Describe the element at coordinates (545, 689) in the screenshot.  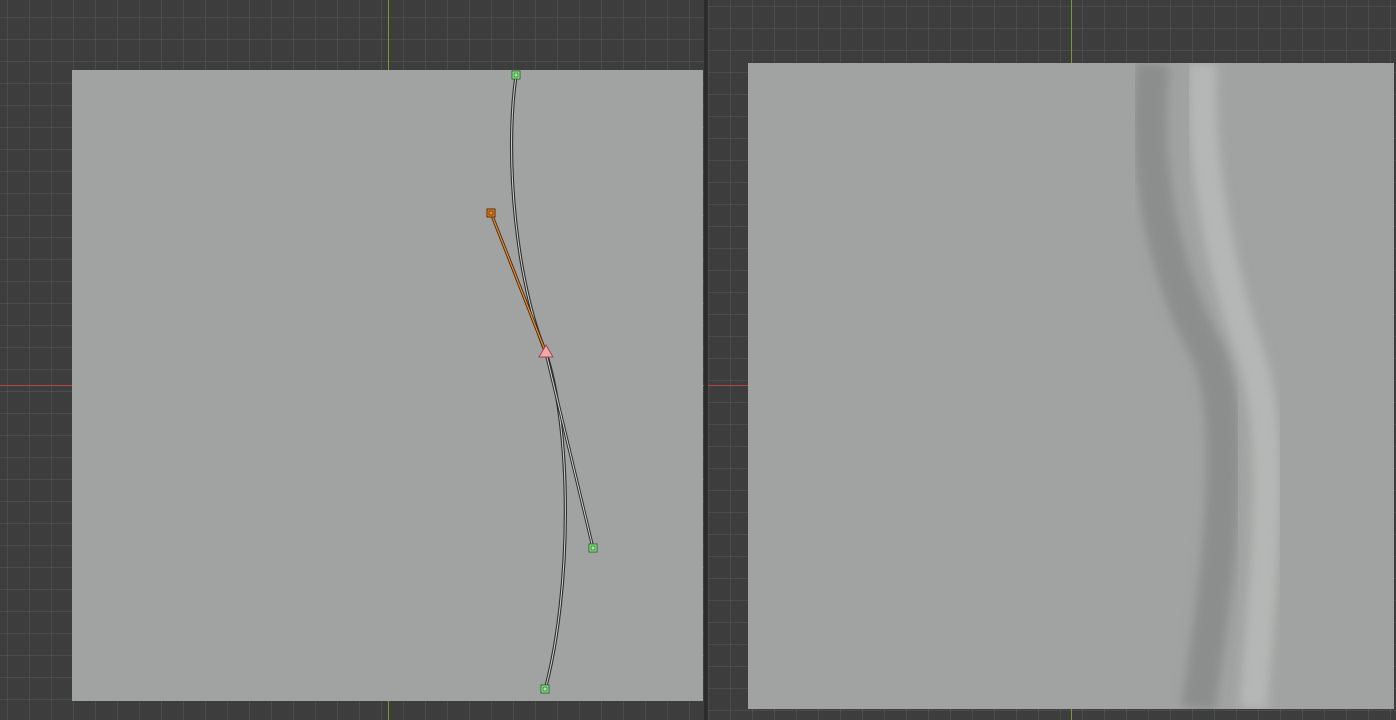
I see `curve-point-bottom` at that location.